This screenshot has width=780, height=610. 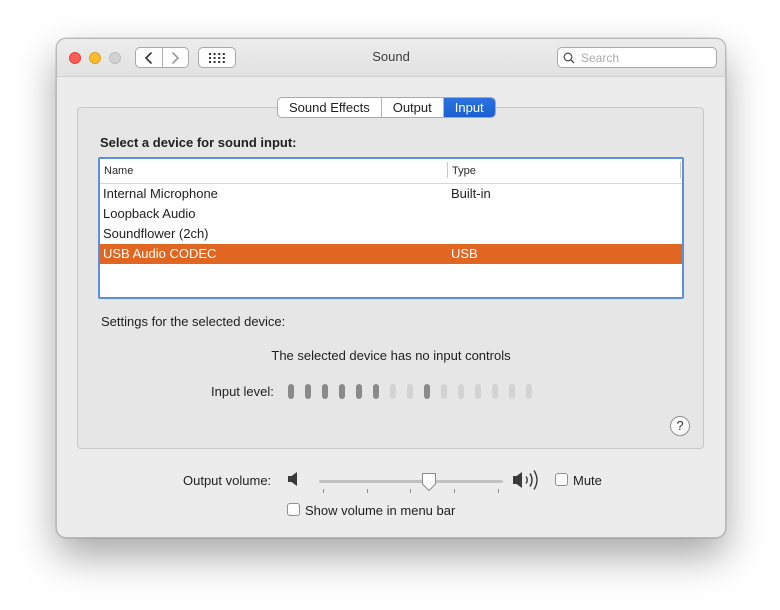 I want to click on tab-output: Output, so click(x=411, y=107).